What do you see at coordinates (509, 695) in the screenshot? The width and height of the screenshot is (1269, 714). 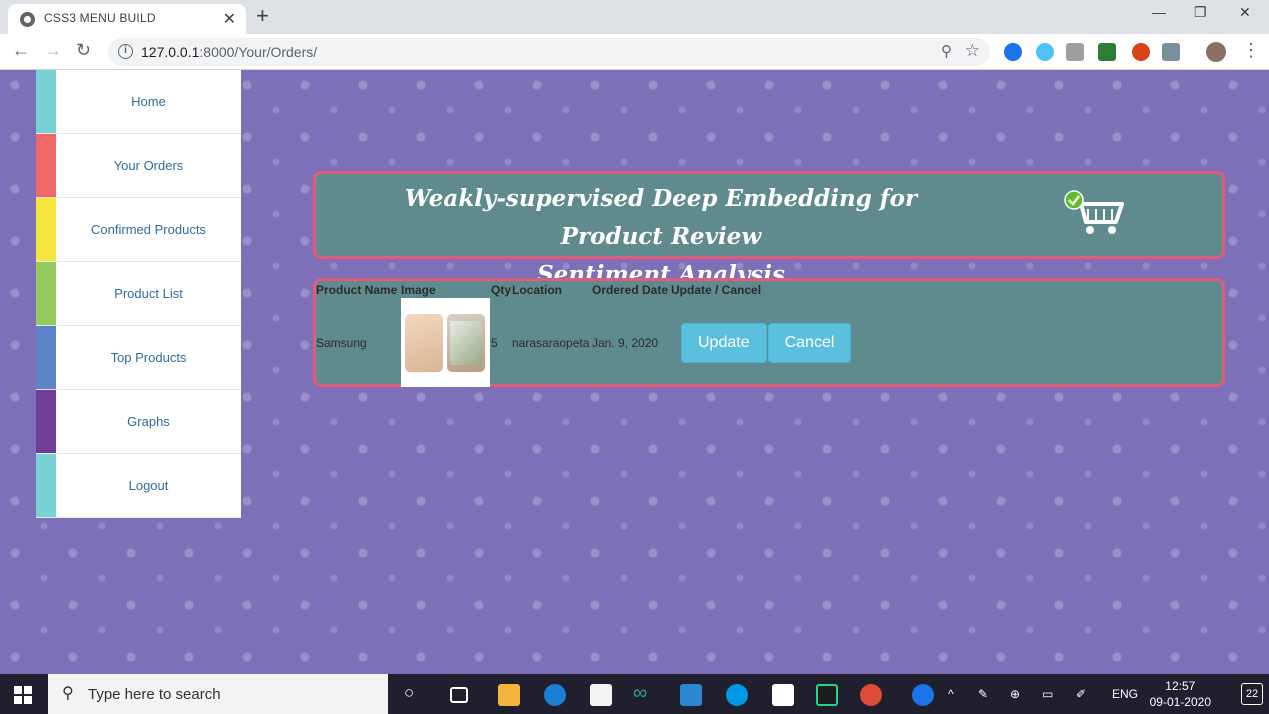 I see `file-explorer-icon` at bounding box center [509, 695].